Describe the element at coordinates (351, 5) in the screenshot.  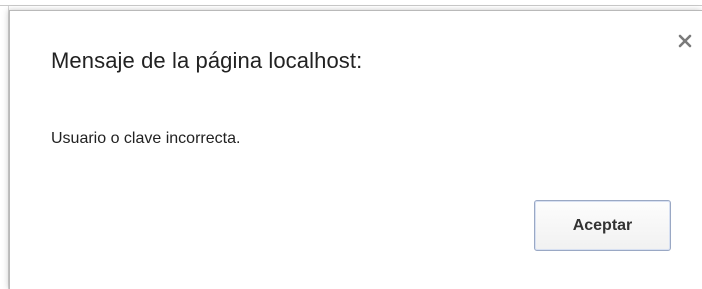
I see `backdrop-divider` at that location.